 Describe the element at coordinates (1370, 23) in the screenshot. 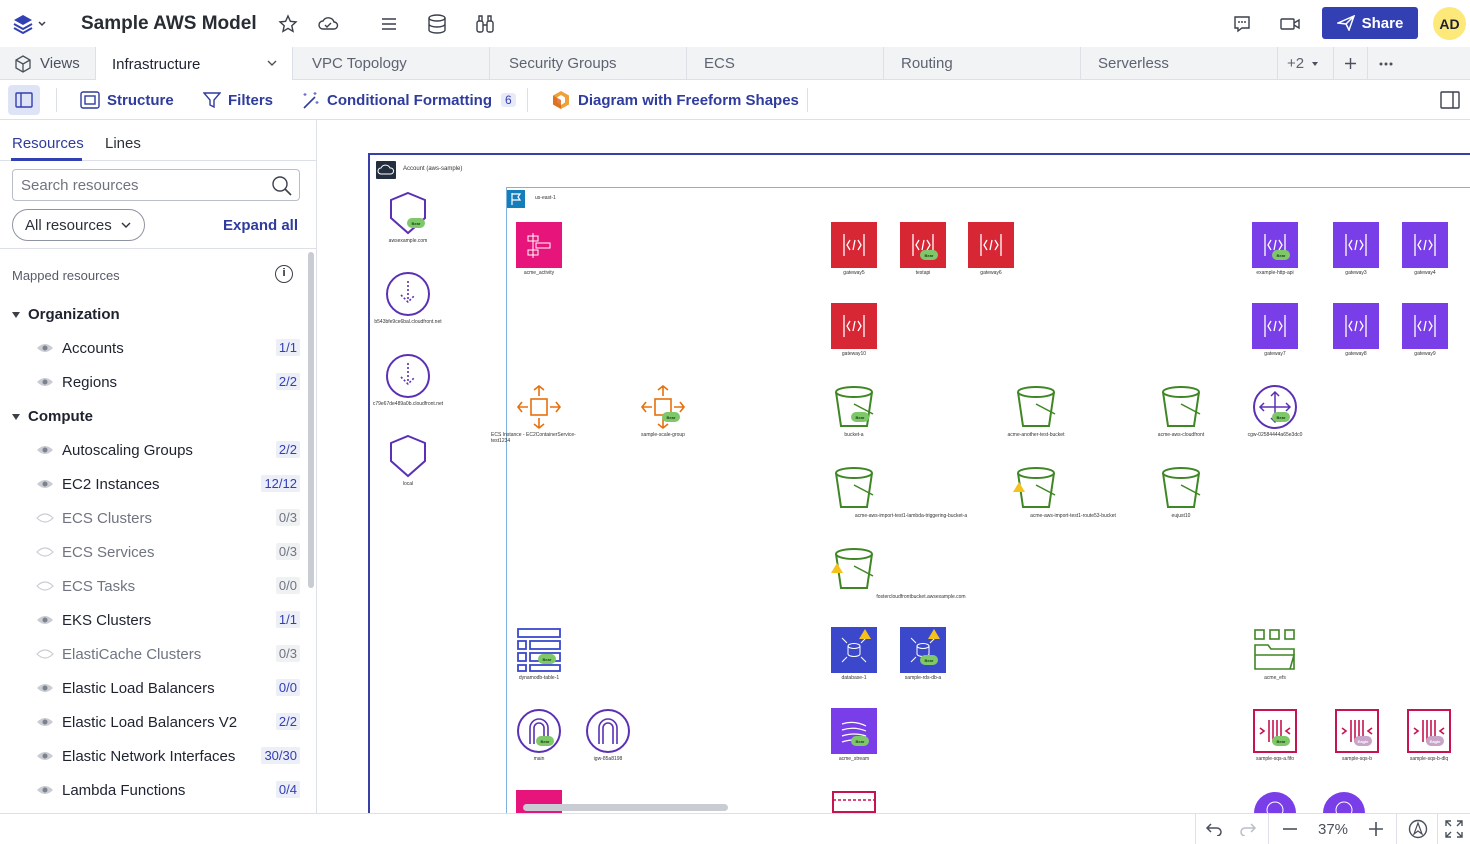

I see `share-button: Share` at that location.